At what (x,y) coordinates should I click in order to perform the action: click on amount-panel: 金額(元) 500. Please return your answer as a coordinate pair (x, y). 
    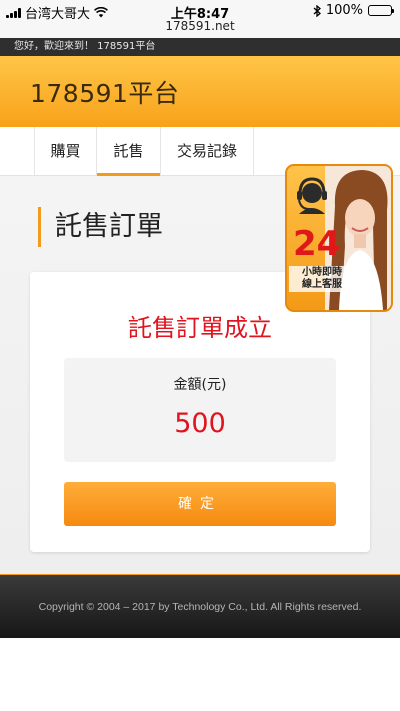
    Looking at the image, I should click on (200, 410).